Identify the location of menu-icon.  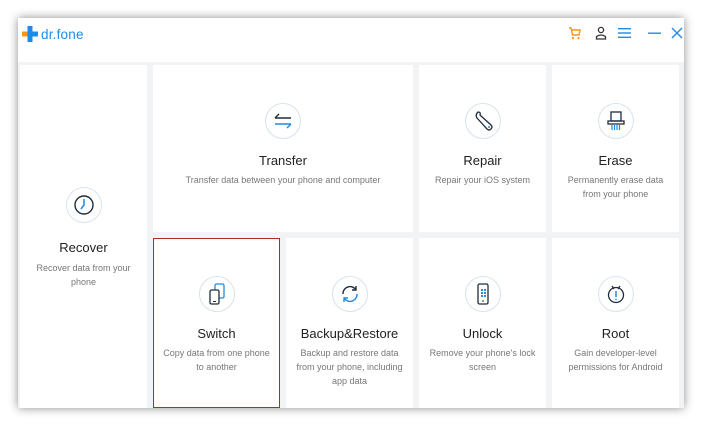
(624, 33).